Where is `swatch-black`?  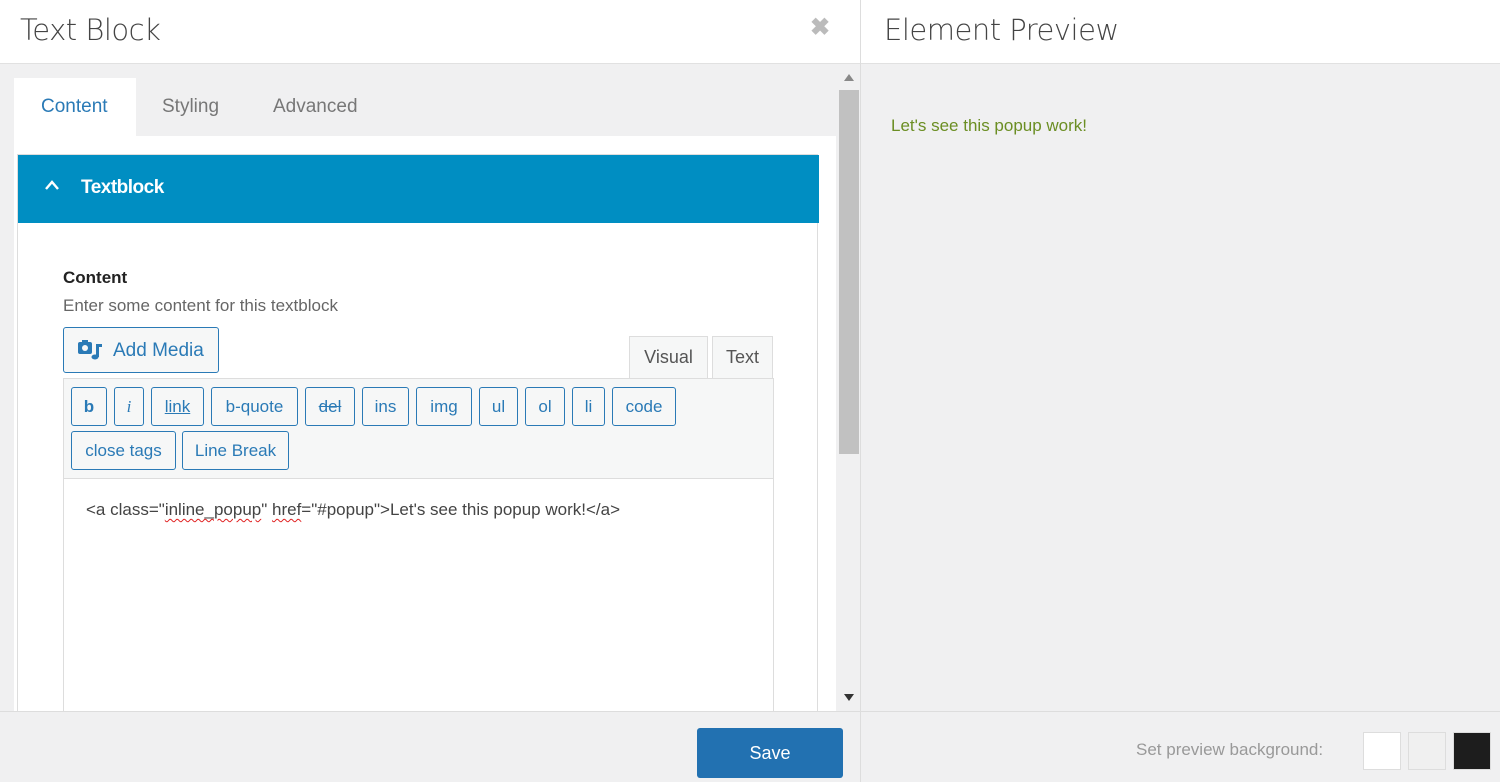 swatch-black is located at coordinates (1472, 751).